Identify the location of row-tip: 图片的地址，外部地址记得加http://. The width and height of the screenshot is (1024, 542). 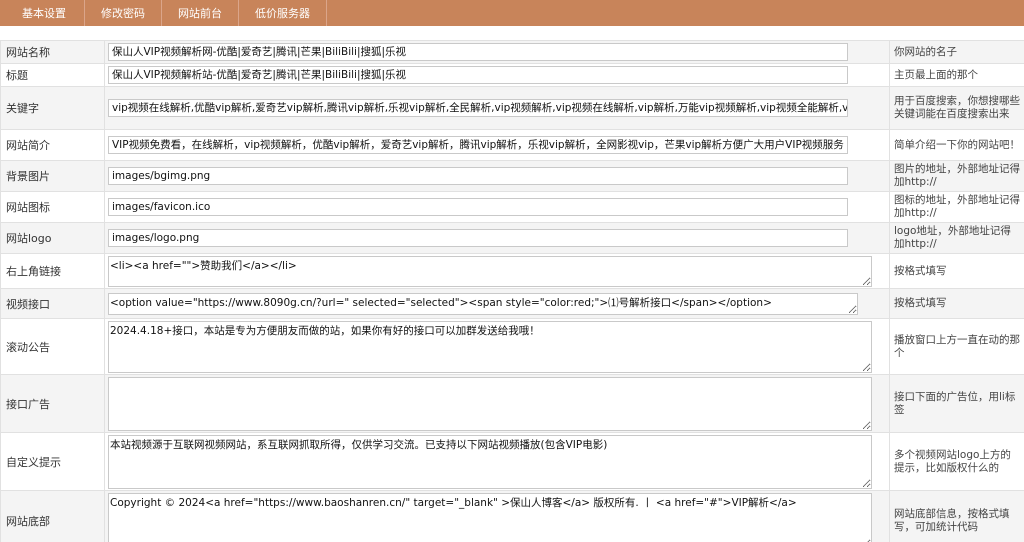
(956, 176).